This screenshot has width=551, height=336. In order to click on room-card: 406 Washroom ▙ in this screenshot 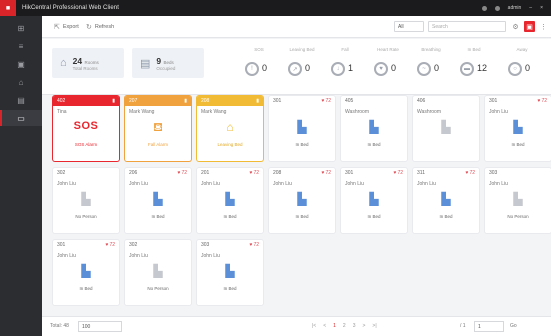, I will do `click(446, 128)`.